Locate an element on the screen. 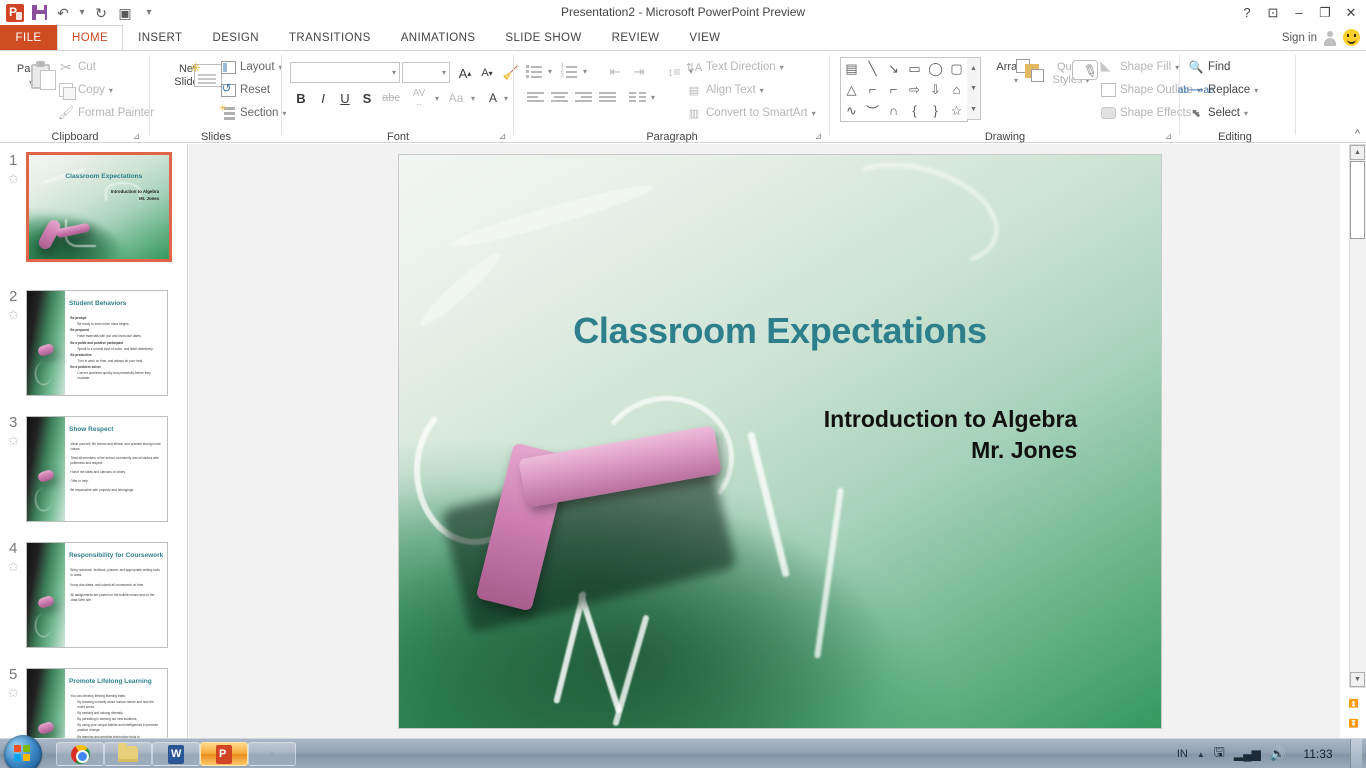  help-button: ? is located at coordinates (1247, 12).